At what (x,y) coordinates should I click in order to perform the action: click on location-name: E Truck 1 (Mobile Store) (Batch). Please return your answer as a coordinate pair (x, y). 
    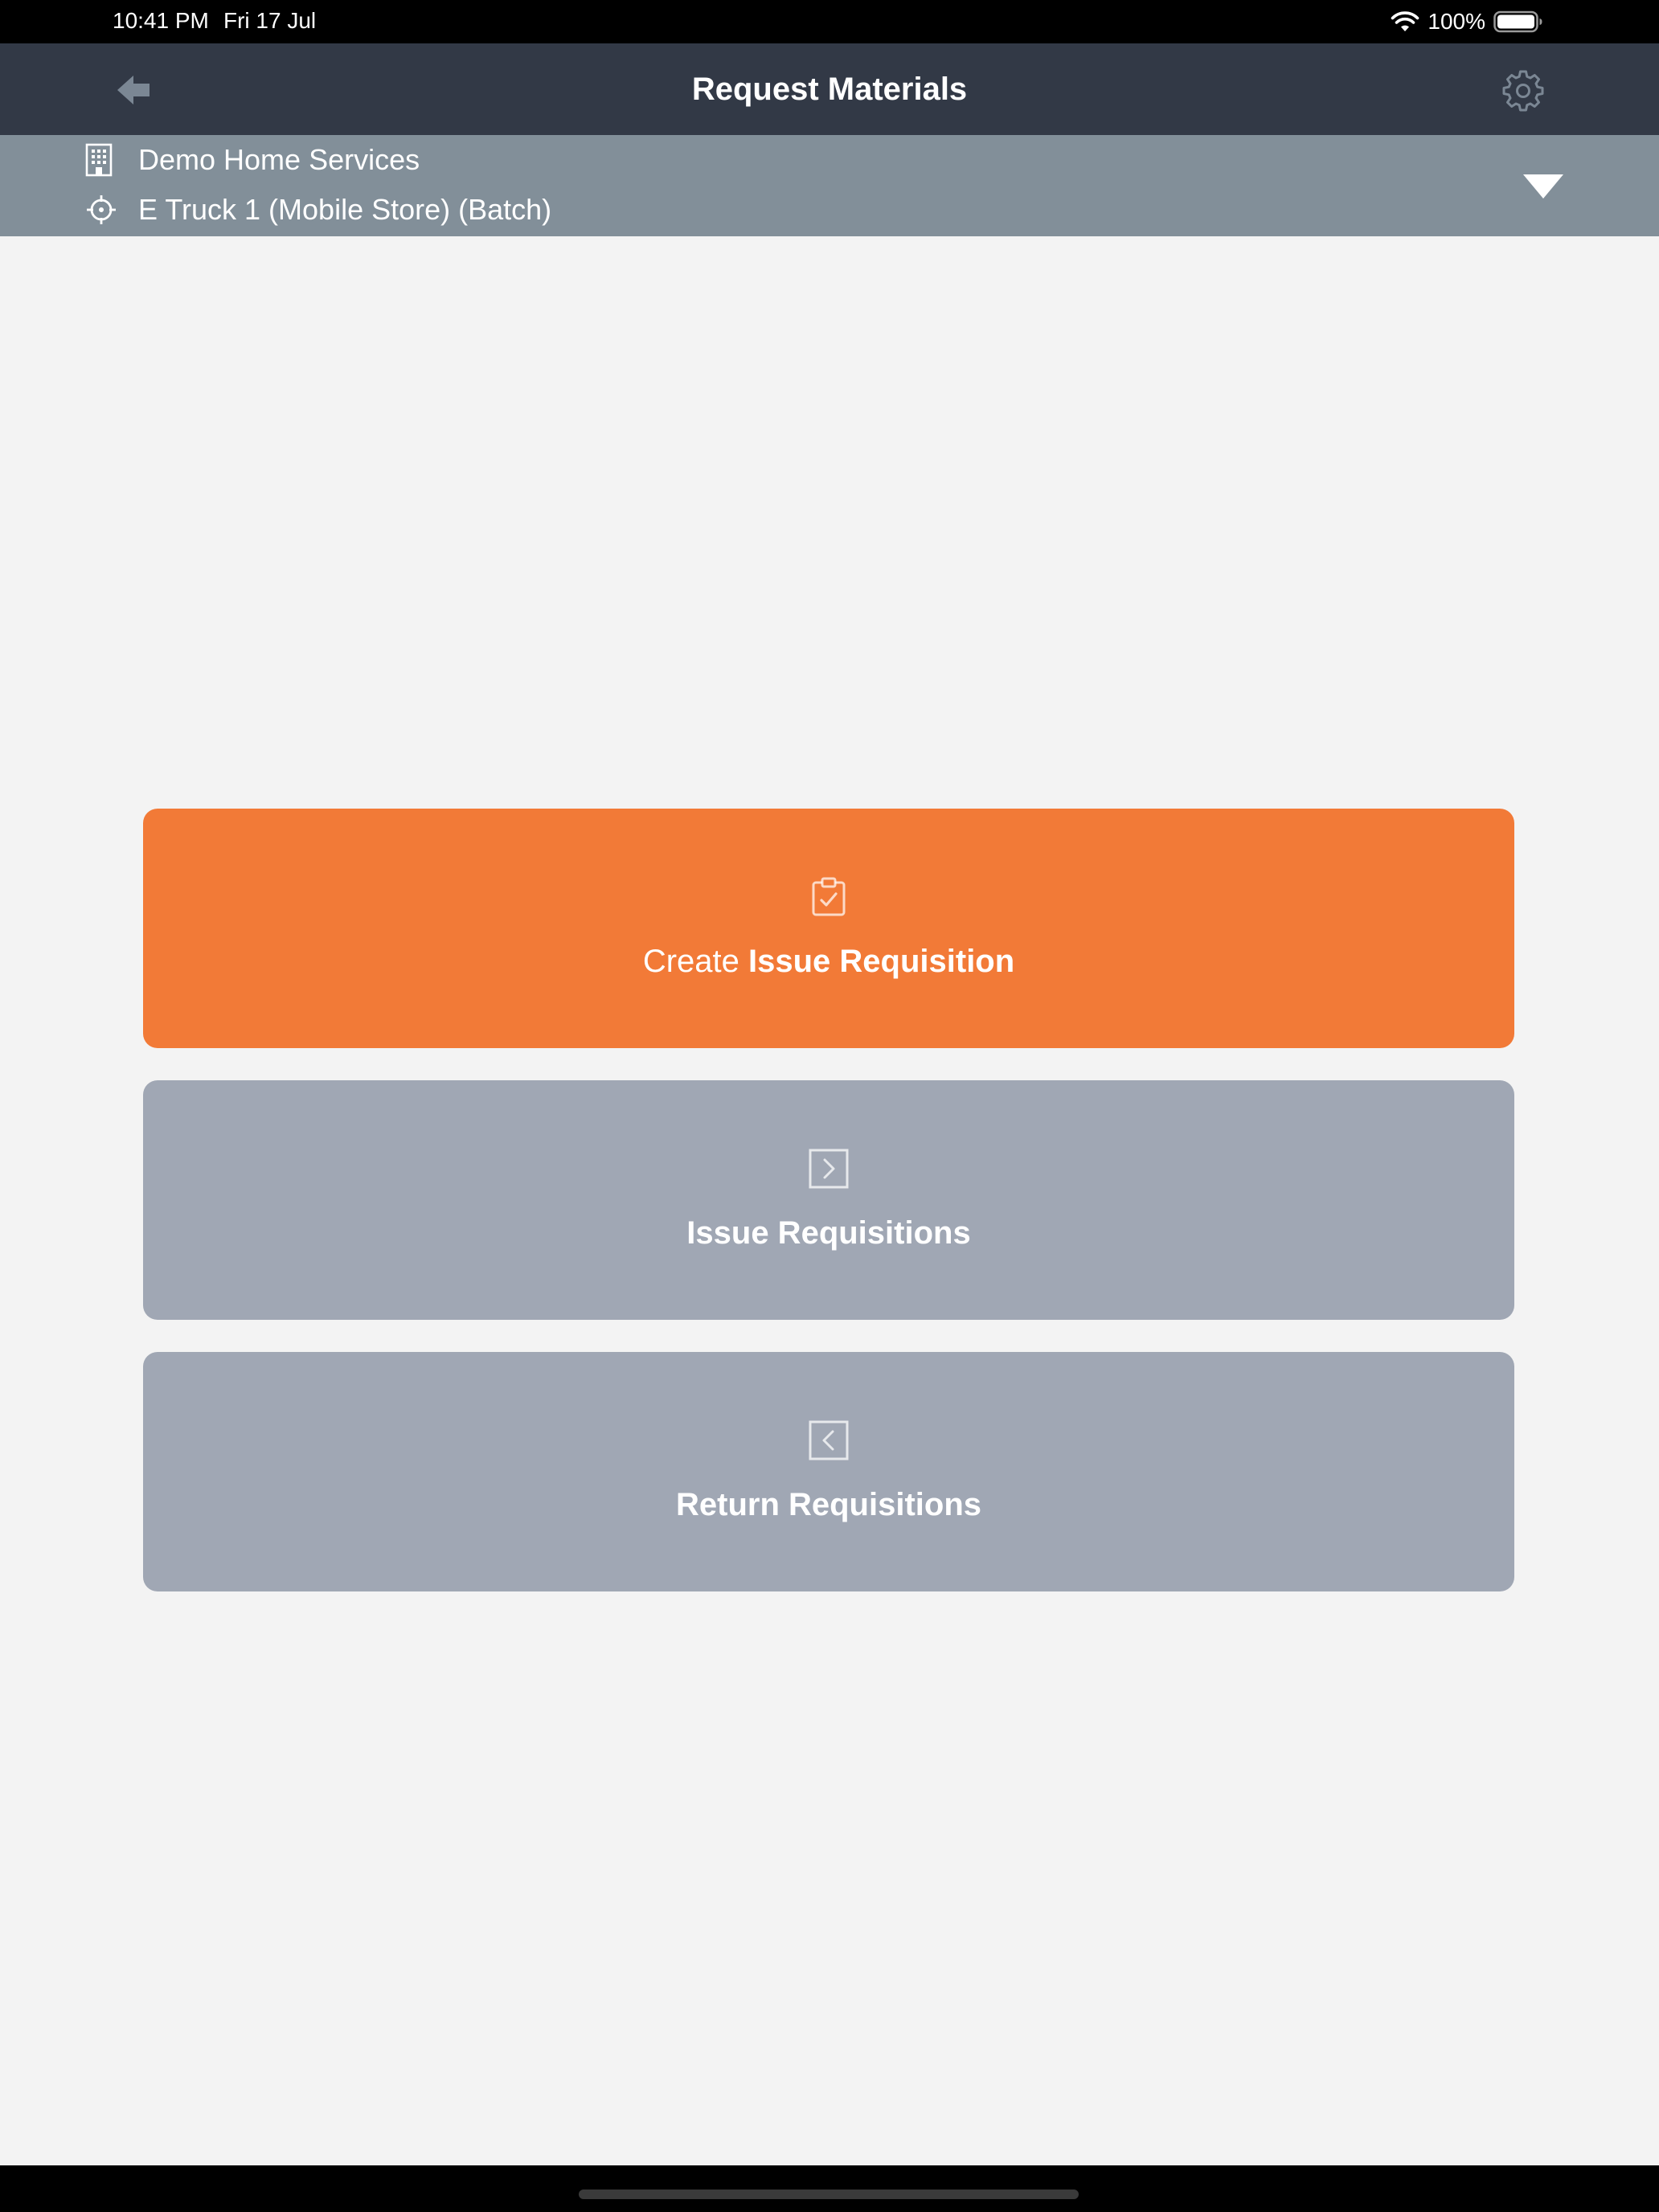
    Looking at the image, I should click on (345, 210).